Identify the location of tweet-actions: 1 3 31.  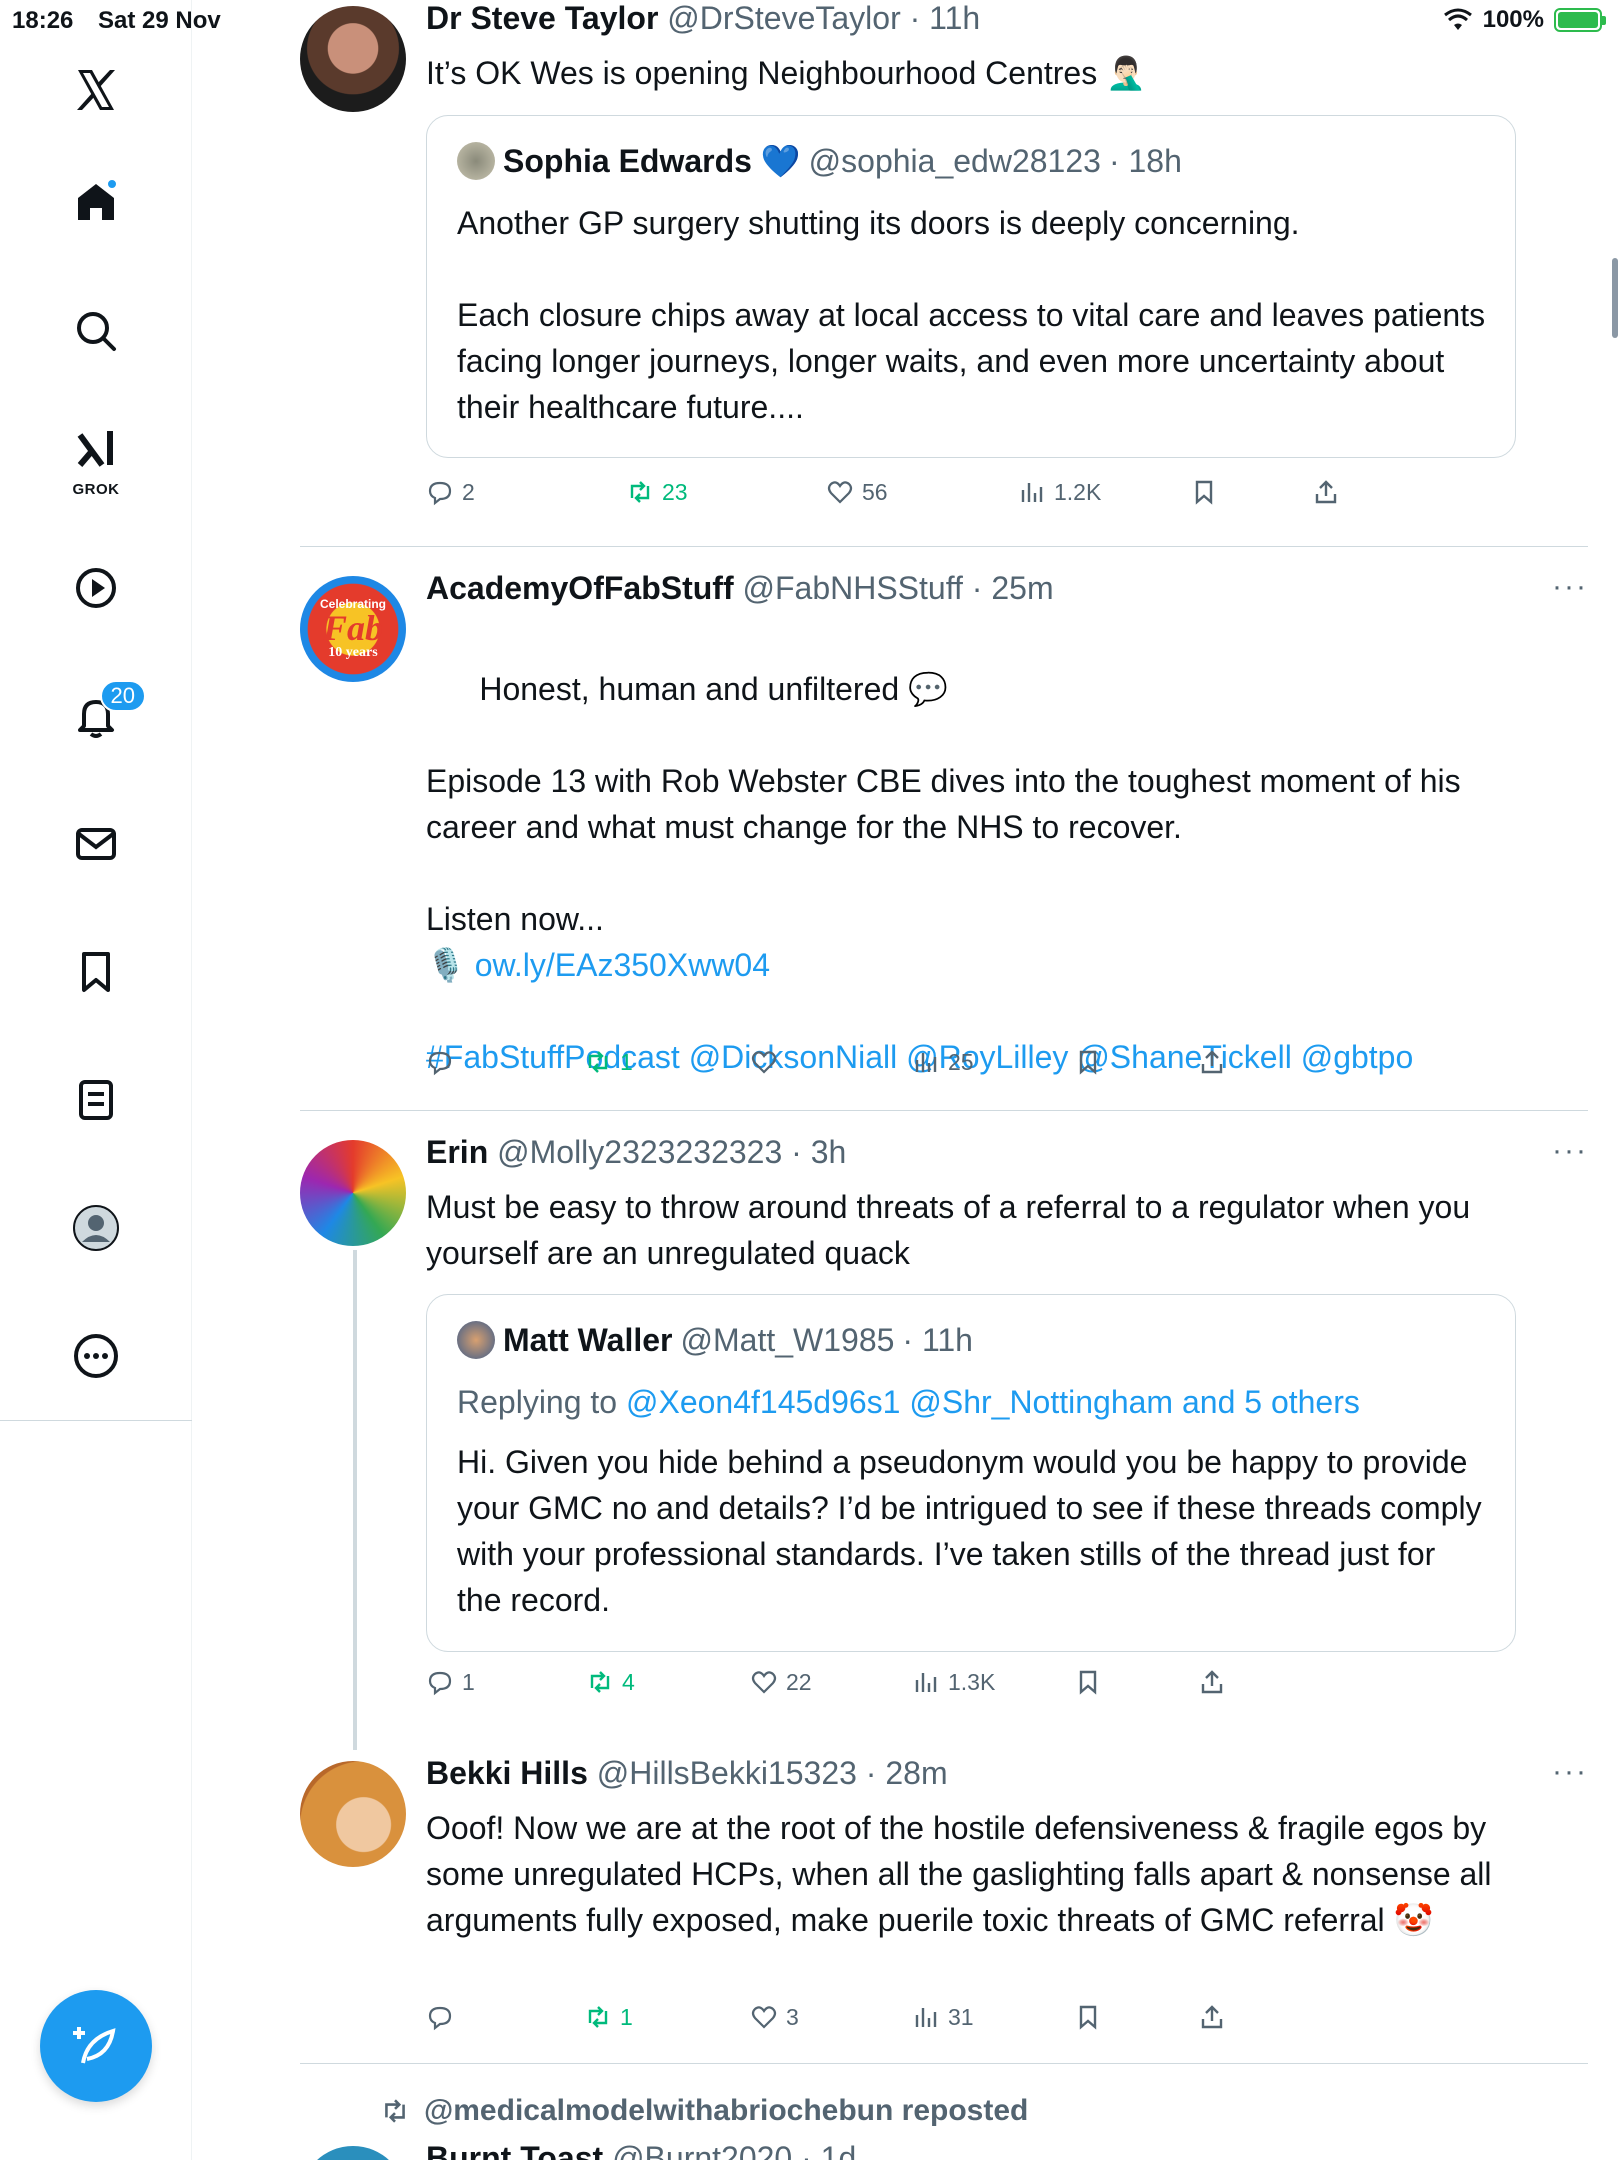
(926, 2023).